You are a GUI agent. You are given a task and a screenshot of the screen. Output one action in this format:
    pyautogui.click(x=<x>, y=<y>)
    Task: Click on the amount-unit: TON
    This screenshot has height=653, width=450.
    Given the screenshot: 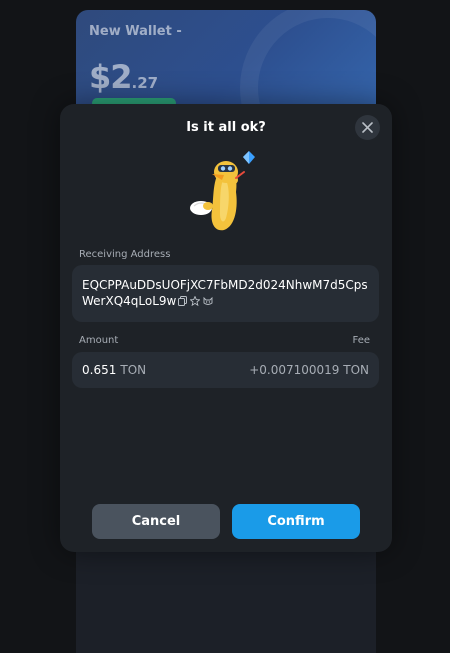 What is the action you would take?
    pyautogui.click(x=133, y=370)
    